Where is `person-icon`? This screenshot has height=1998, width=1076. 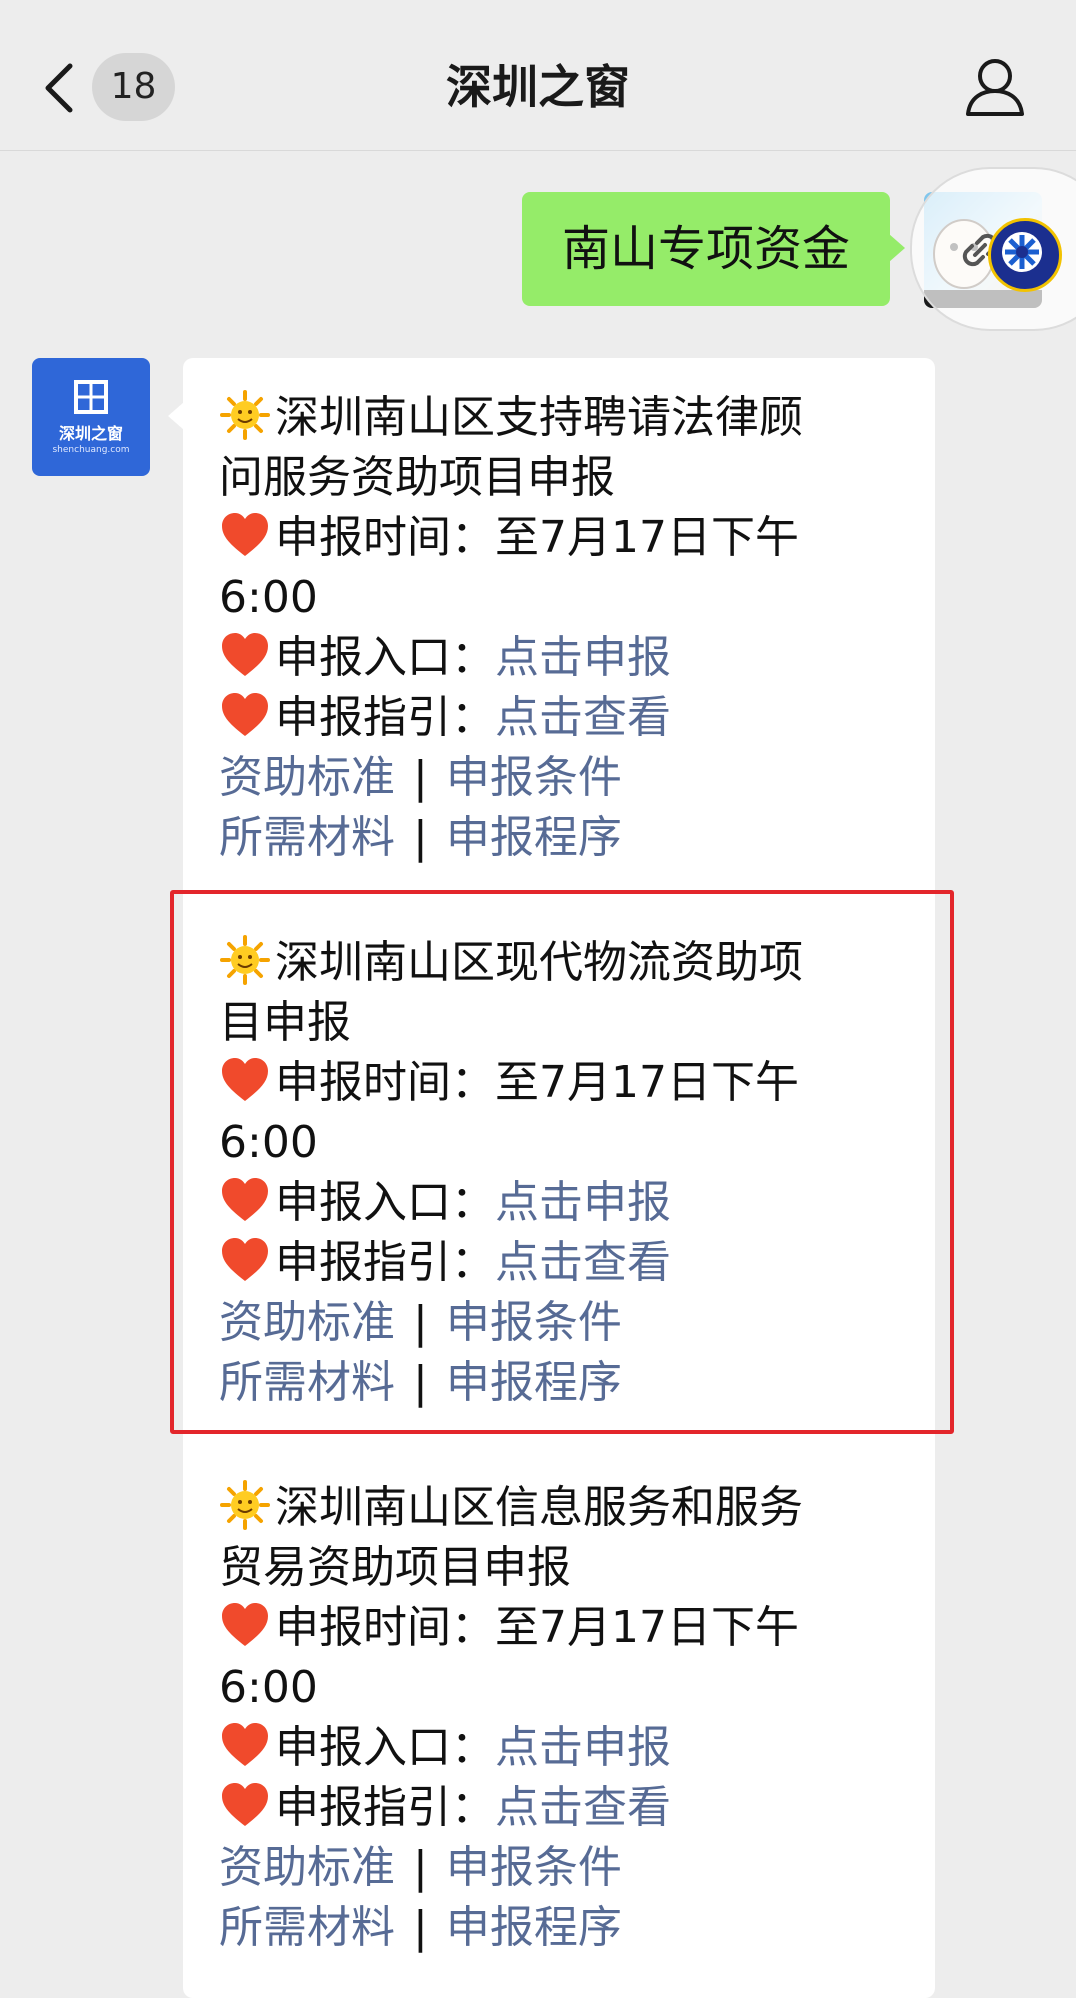 person-icon is located at coordinates (995, 87).